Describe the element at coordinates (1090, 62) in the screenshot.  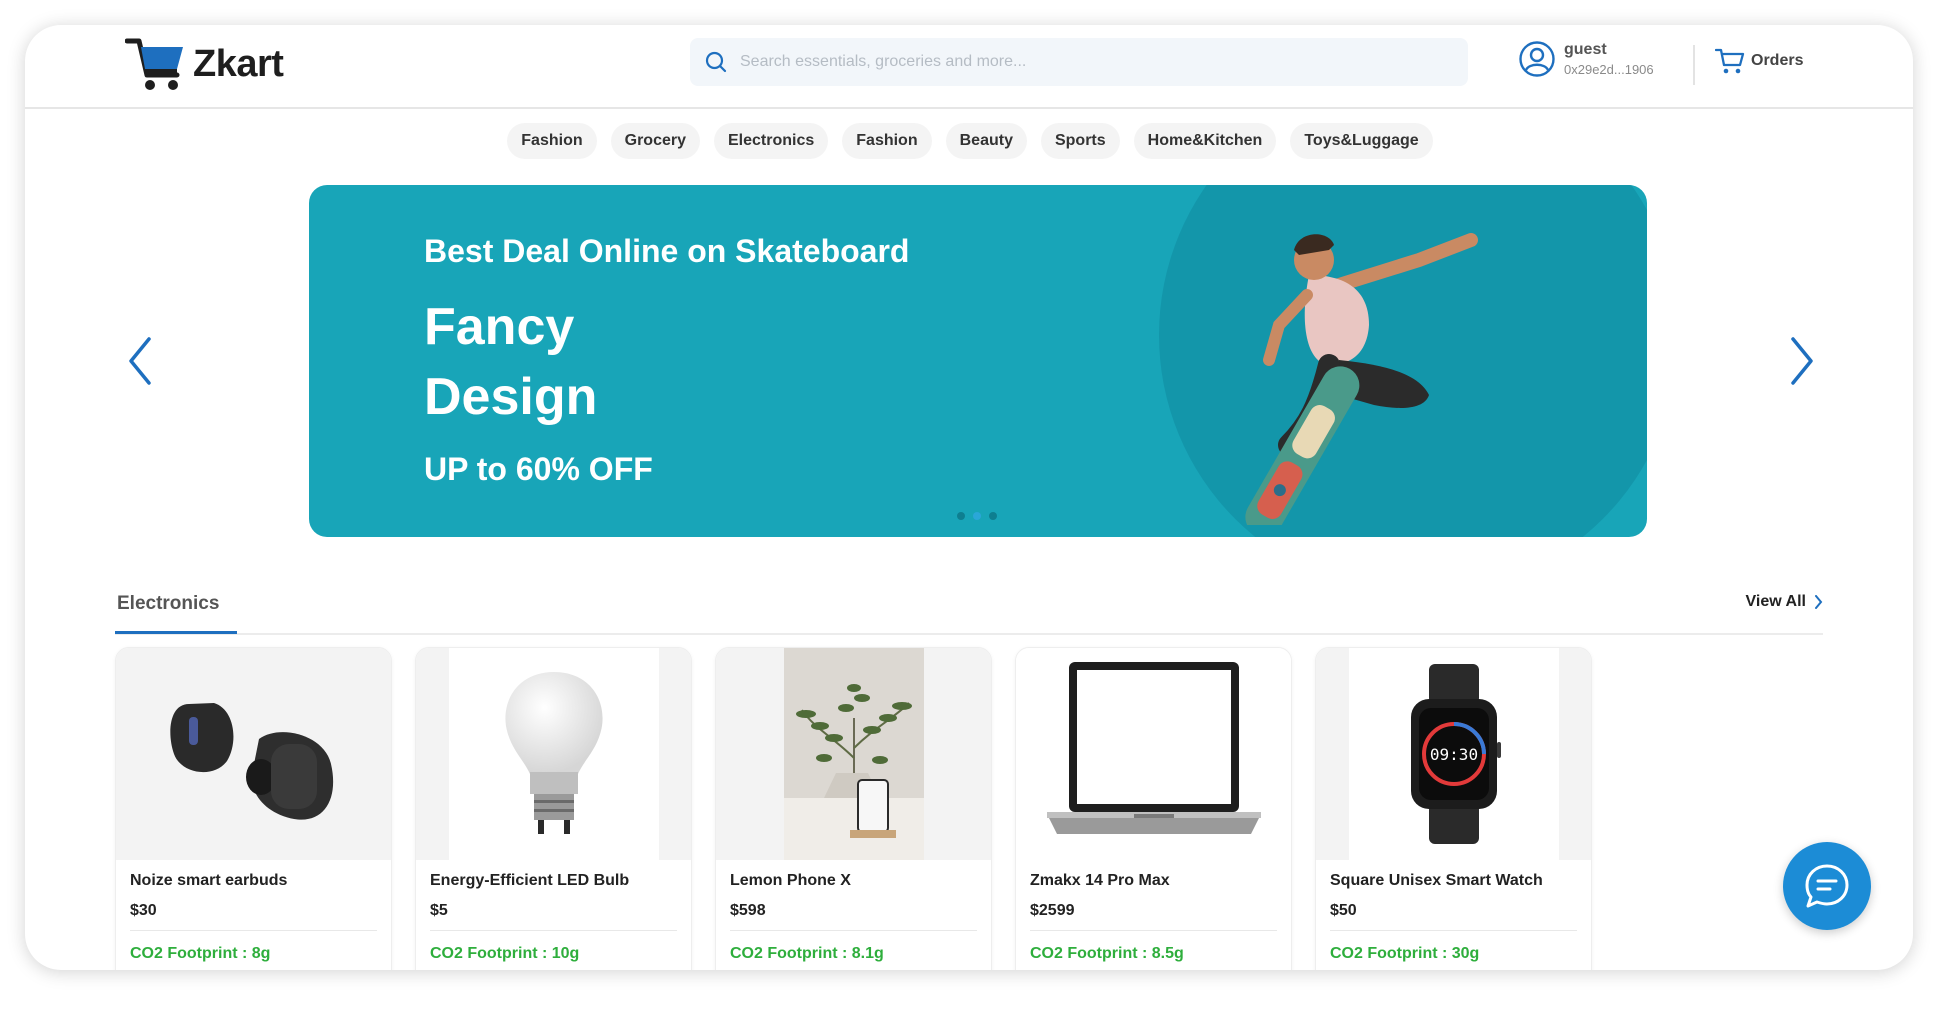
I see `search-input` at that location.